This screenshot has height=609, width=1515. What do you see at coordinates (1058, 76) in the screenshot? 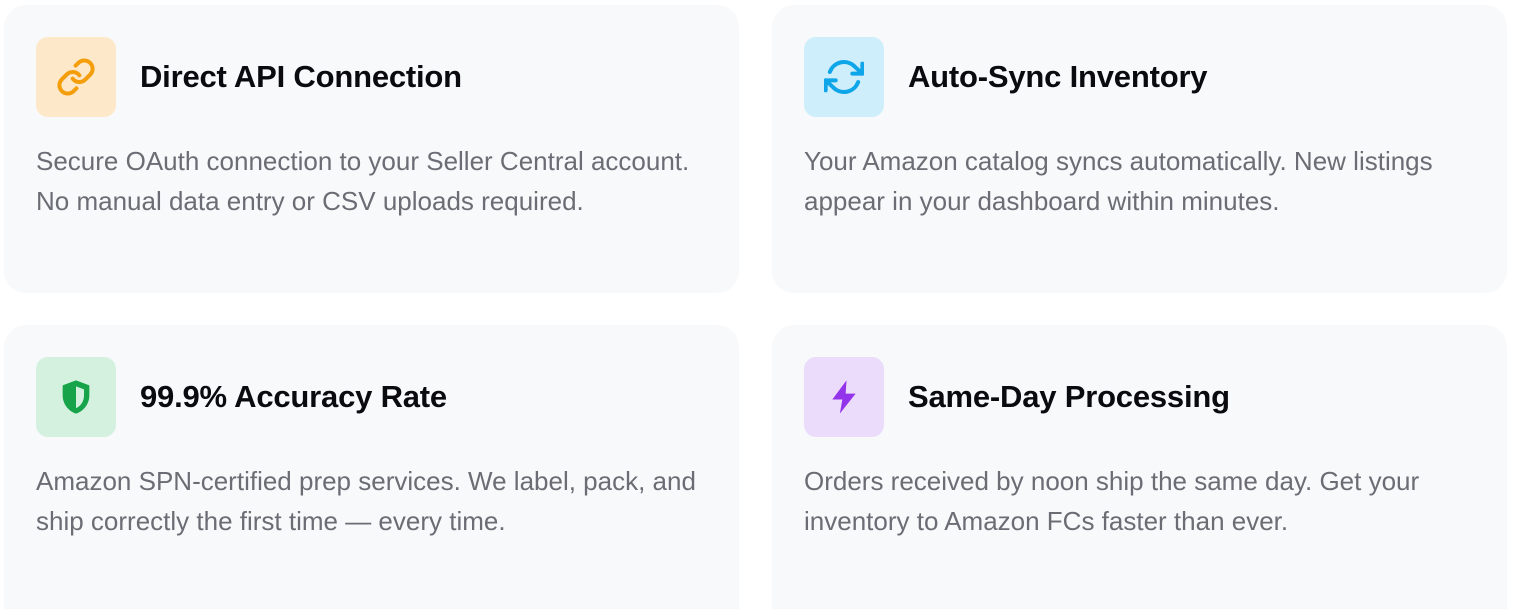
I see `feature-title: Auto-Sync Inventory` at bounding box center [1058, 76].